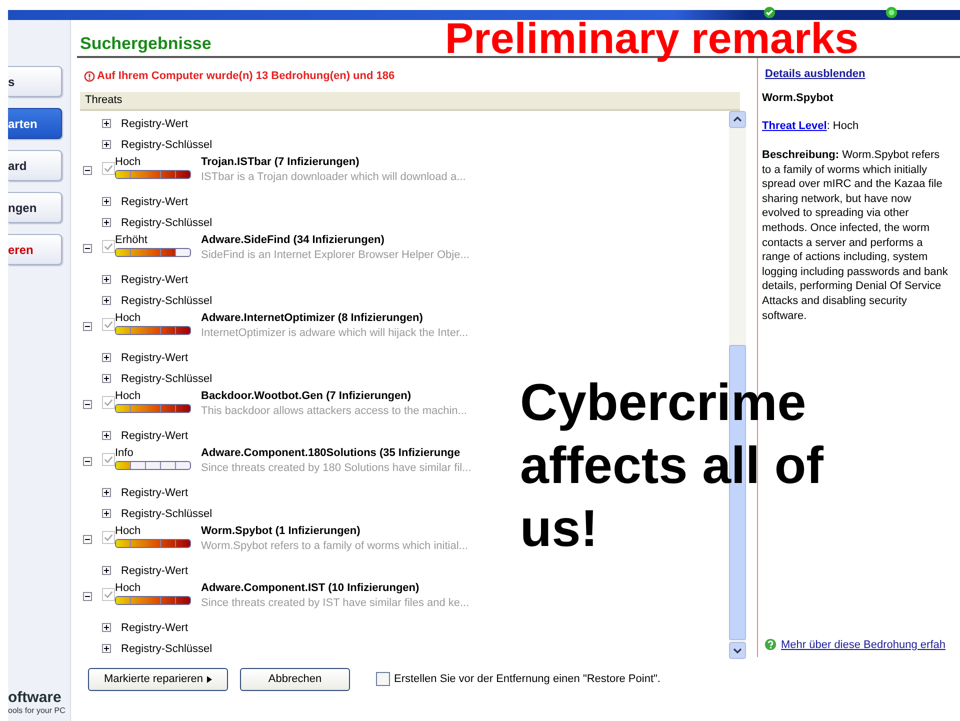 The image size is (960, 721). Describe the element at coordinates (295, 679) in the screenshot. I see `cancel-button: Abbrechen` at that location.